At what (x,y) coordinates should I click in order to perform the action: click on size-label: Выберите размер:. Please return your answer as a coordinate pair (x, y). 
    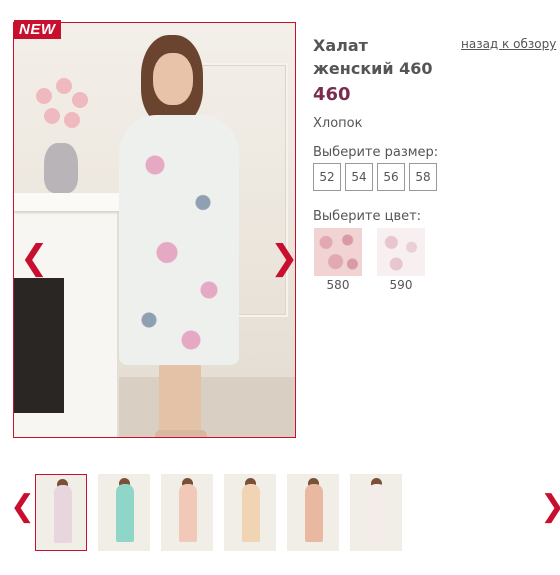
    Looking at the image, I should click on (376, 152).